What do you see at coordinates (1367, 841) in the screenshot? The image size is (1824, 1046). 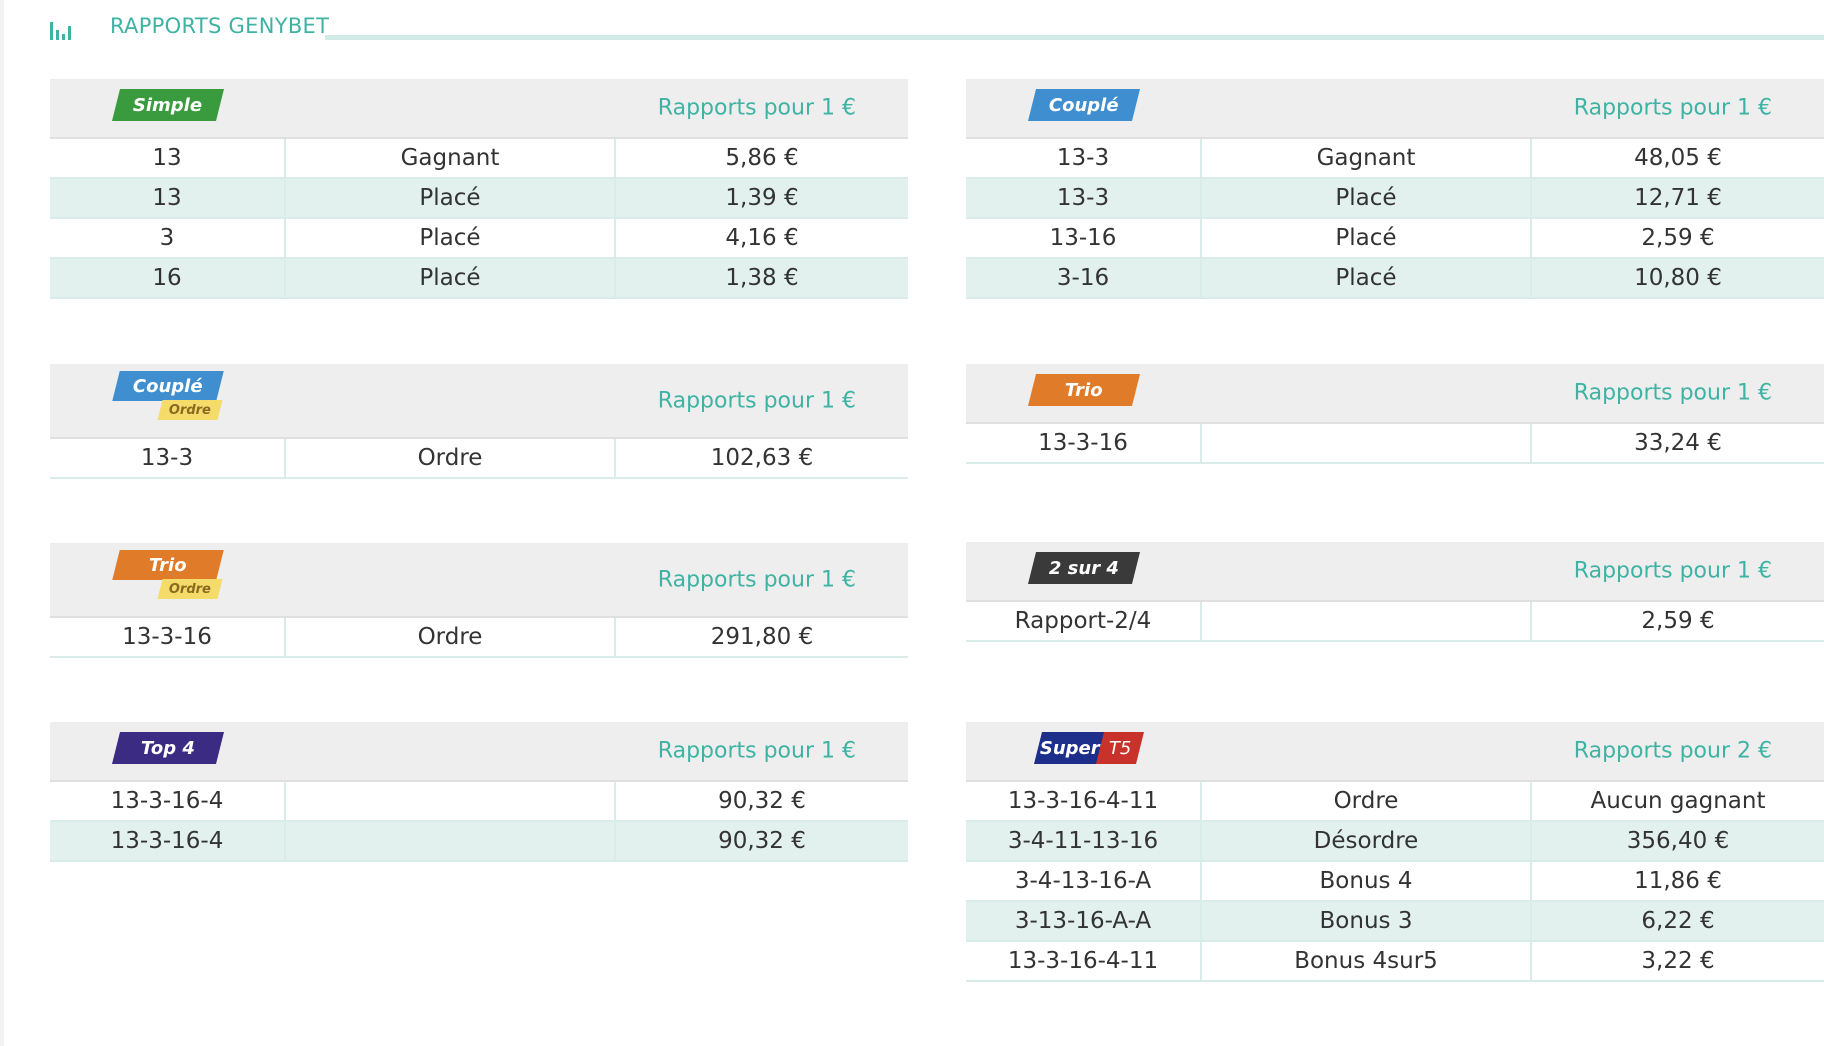 I see `type-cell: Désordre` at bounding box center [1367, 841].